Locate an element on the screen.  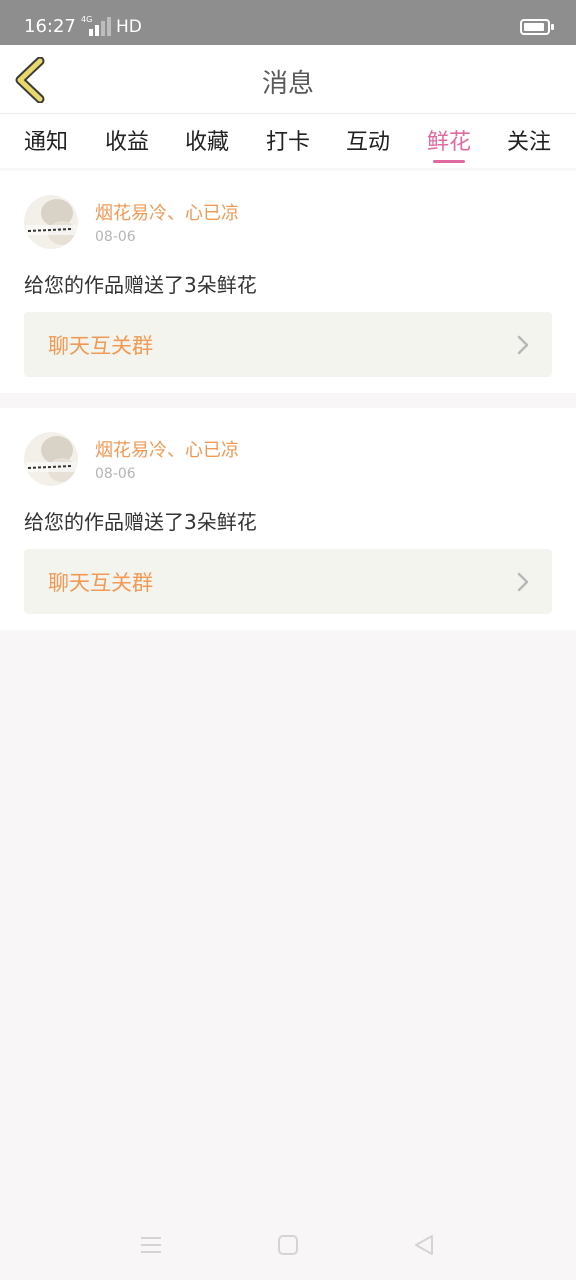
home-icon is located at coordinates (288, 1245).